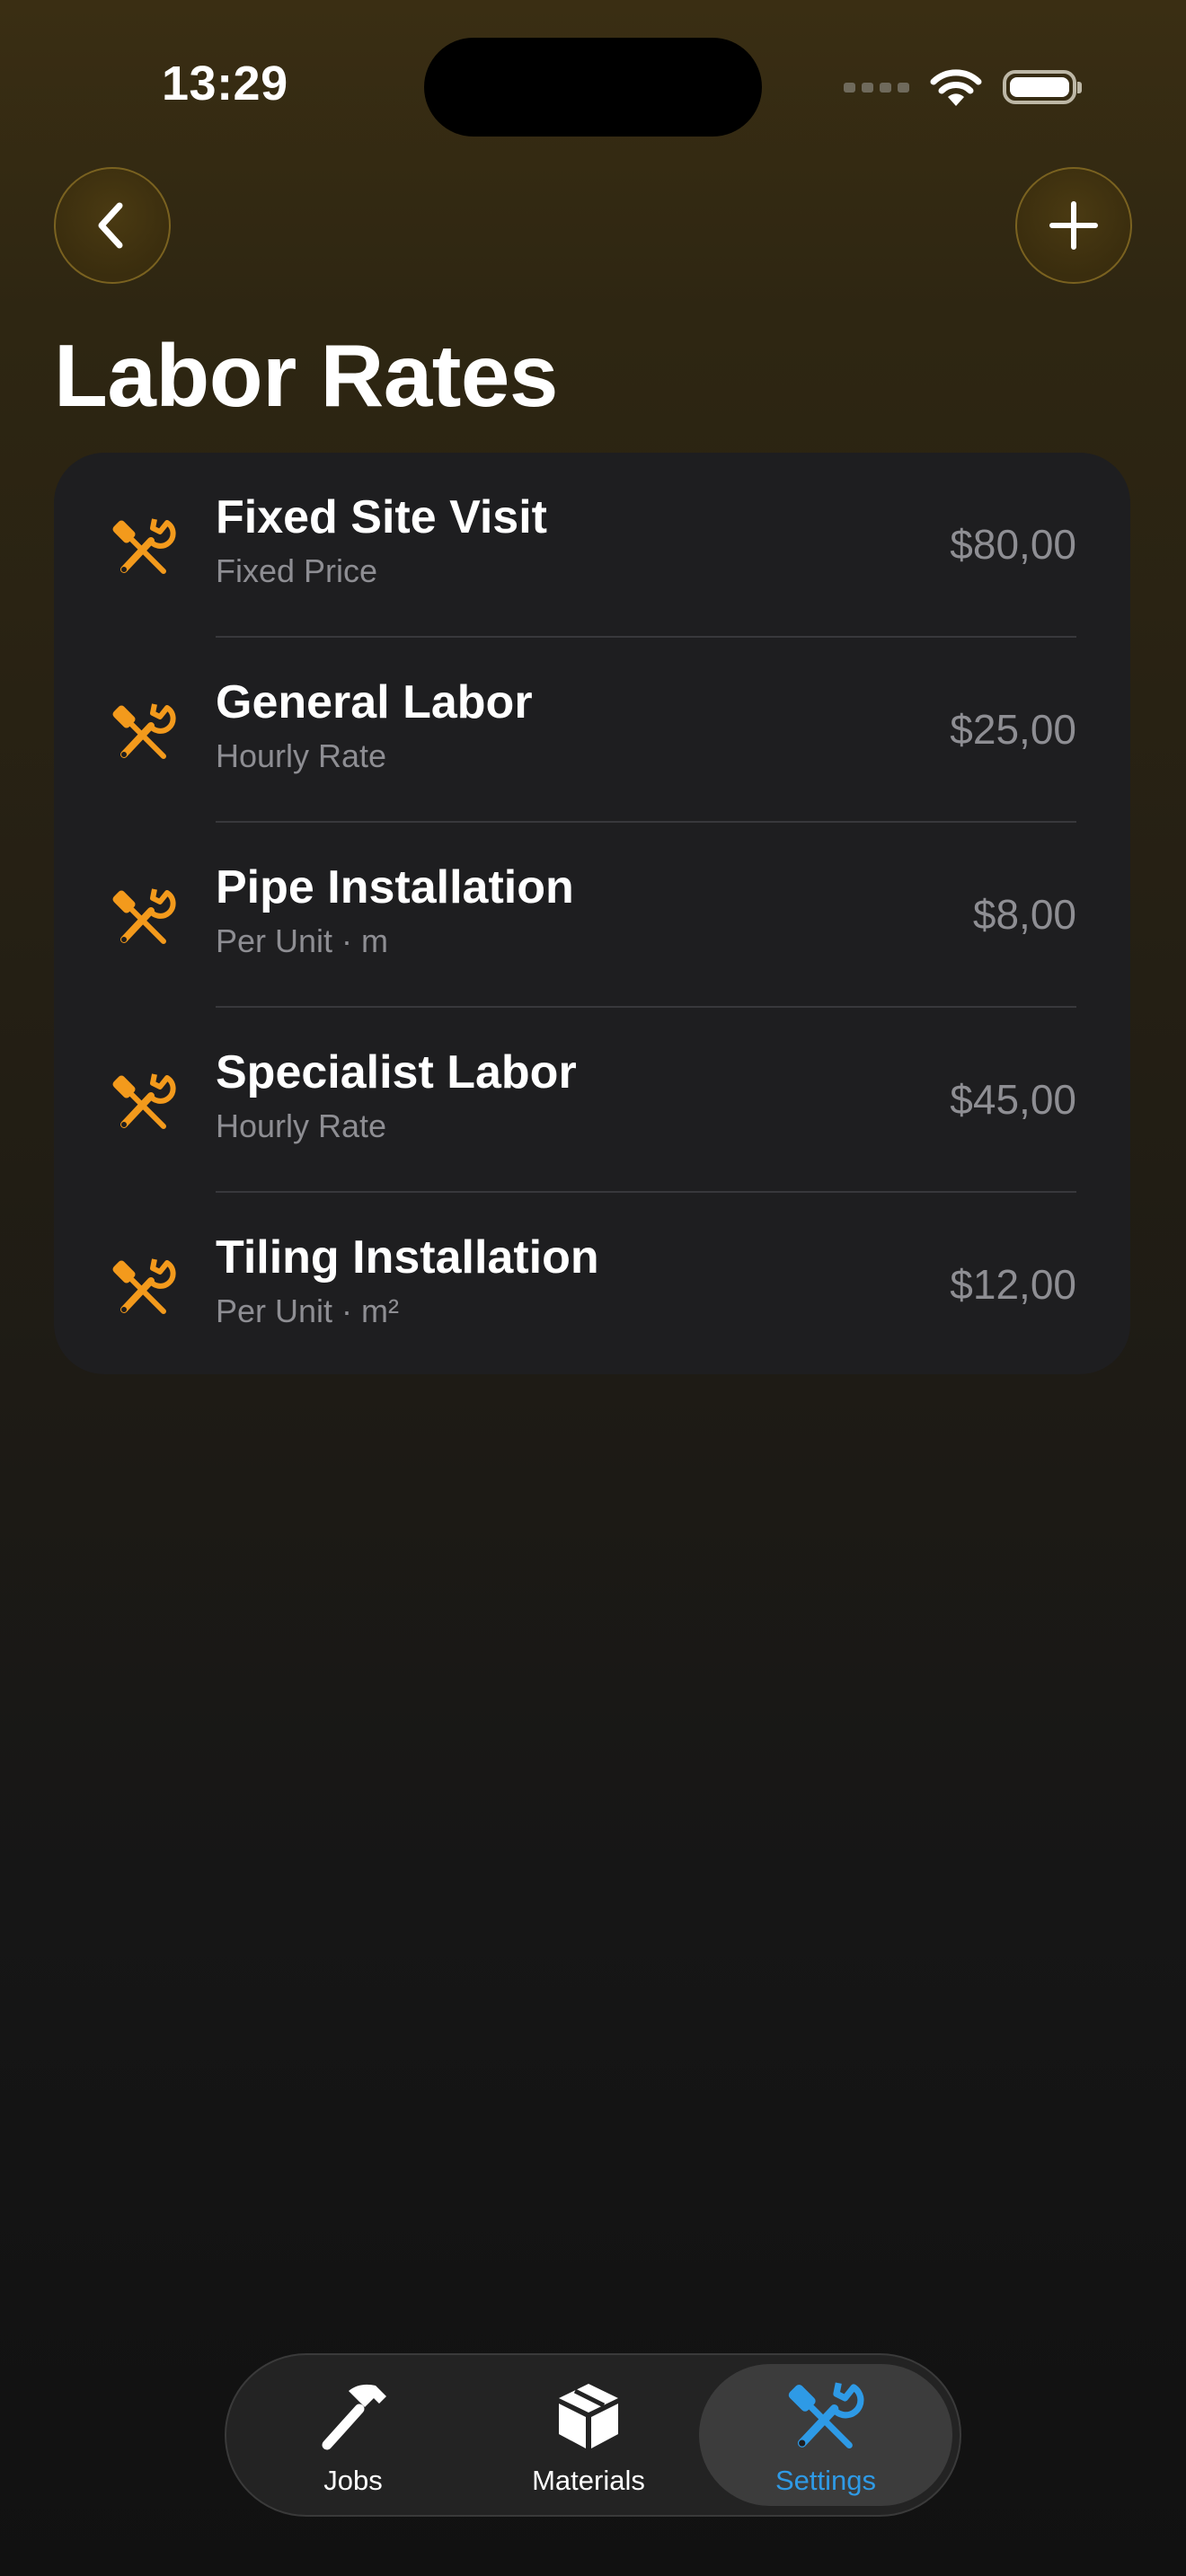 Image resolution: width=1186 pixels, height=2576 pixels. Describe the element at coordinates (395, 887) in the screenshot. I see `labor-rate-name: Pipe Installation` at that location.